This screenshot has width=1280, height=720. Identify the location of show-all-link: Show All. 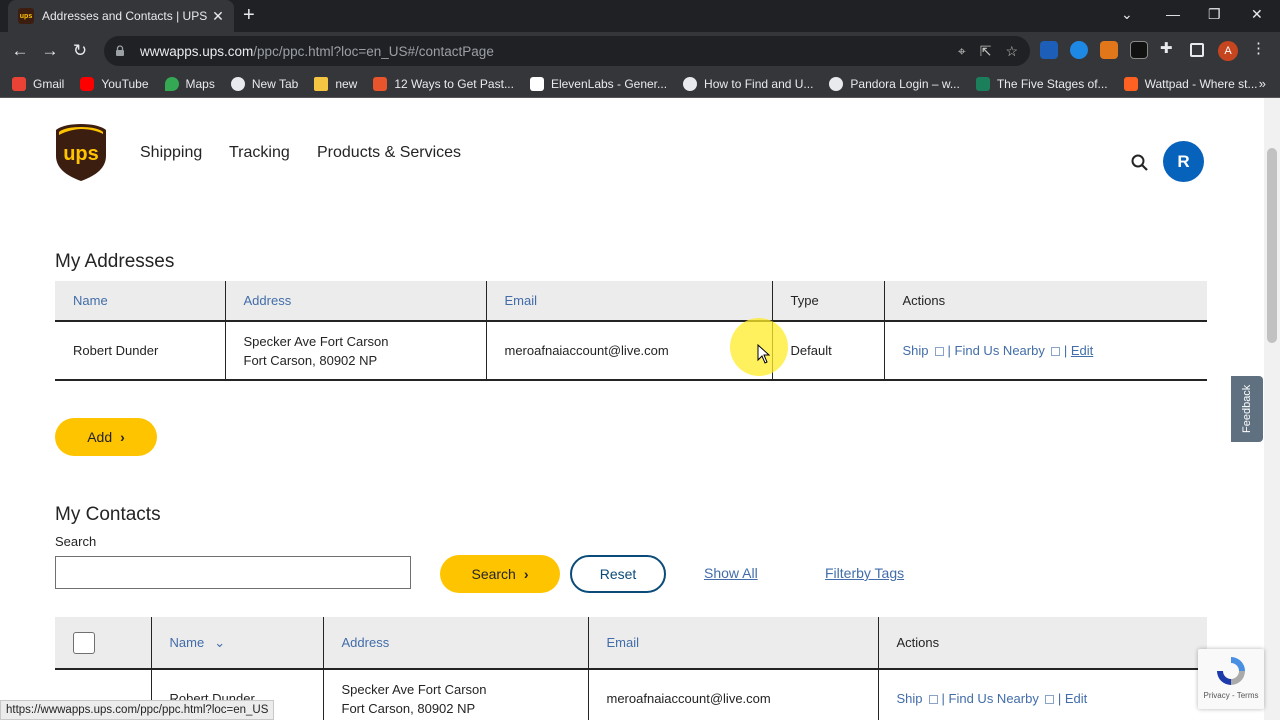
(731, 573).